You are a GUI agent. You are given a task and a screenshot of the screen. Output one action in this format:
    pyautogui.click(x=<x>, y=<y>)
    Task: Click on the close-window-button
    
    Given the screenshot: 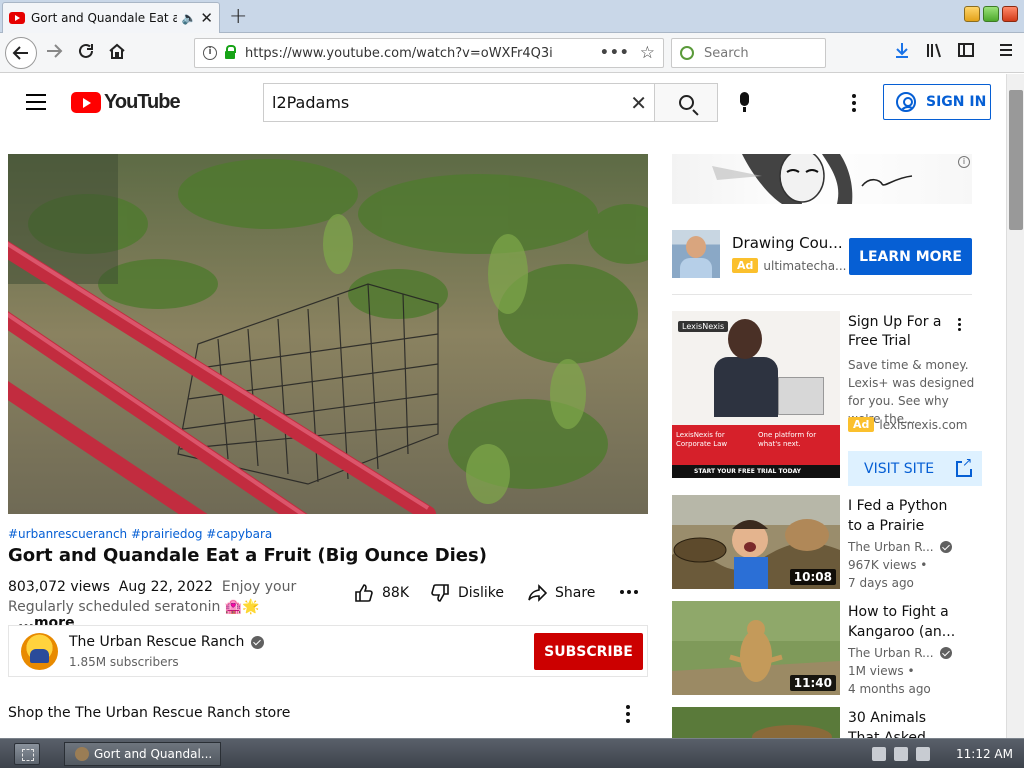 What is the action you would take?
    pyautogui.click(x=1010, y=14)
    